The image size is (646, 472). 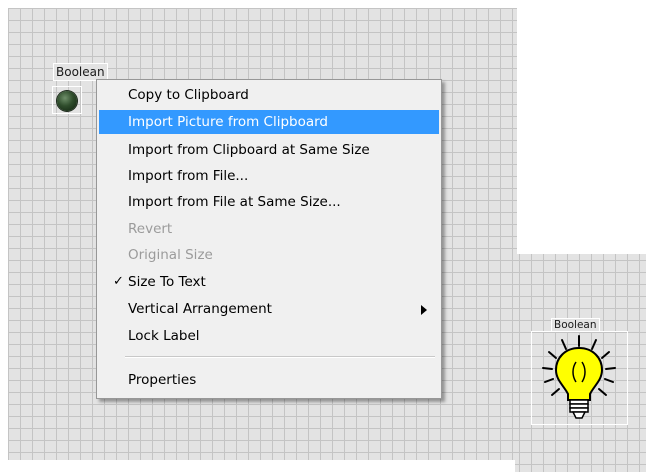 What do you see at coordinates (575, 325) in the screenshot?
I see `boolean-bulb-label: Boolean` at bounding box center [575, 325].